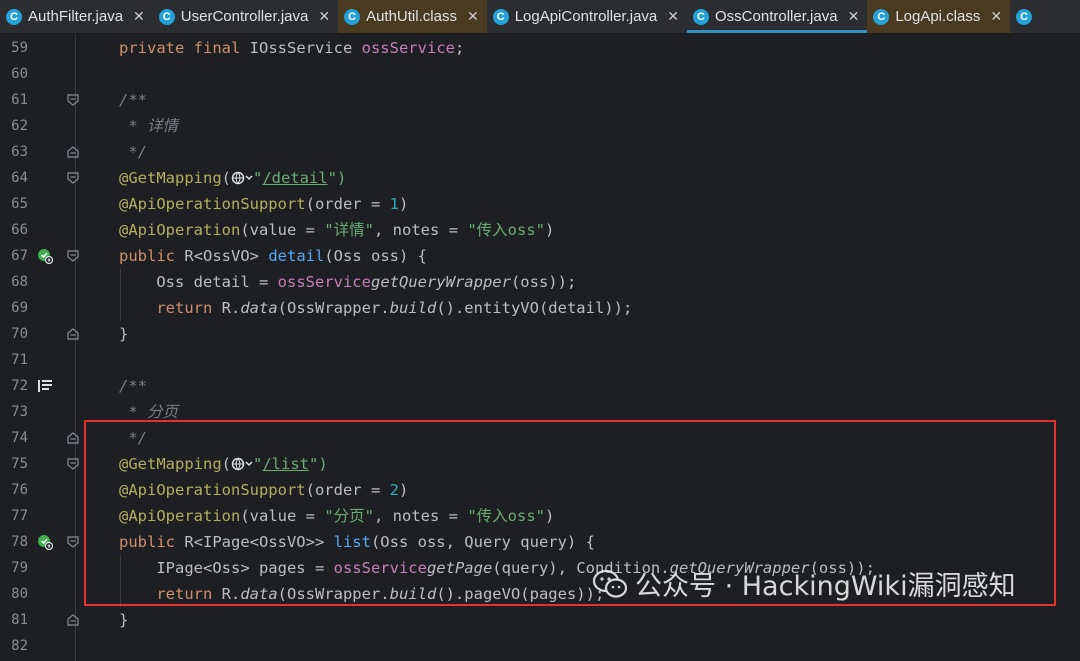  What do you see at coordinates (19, 100) in the screenshot?
I see `line-number: 61` at bounding box center [19, 100].